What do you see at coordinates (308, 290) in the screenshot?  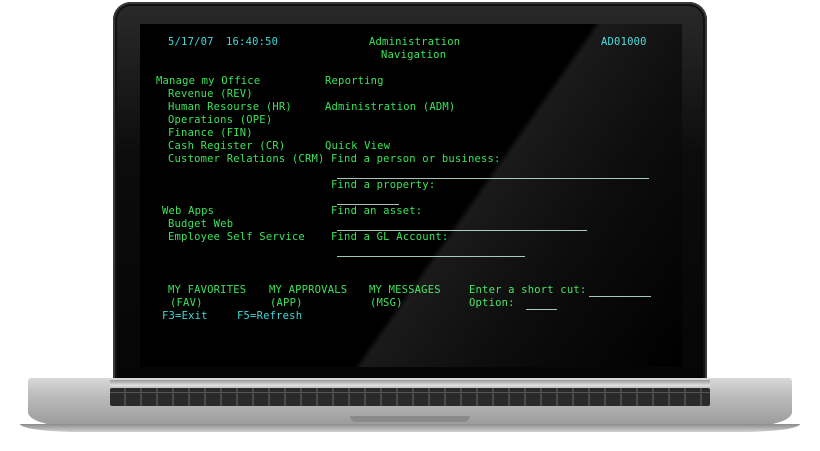 I see `my-approvals-label: MY APPROVALS` at bounding box center [308, 290].